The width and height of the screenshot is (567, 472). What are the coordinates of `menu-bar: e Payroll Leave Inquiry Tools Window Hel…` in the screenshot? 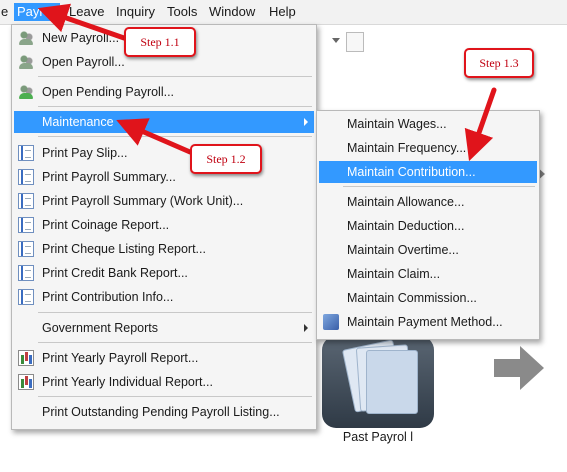 It's located at (283, 12).